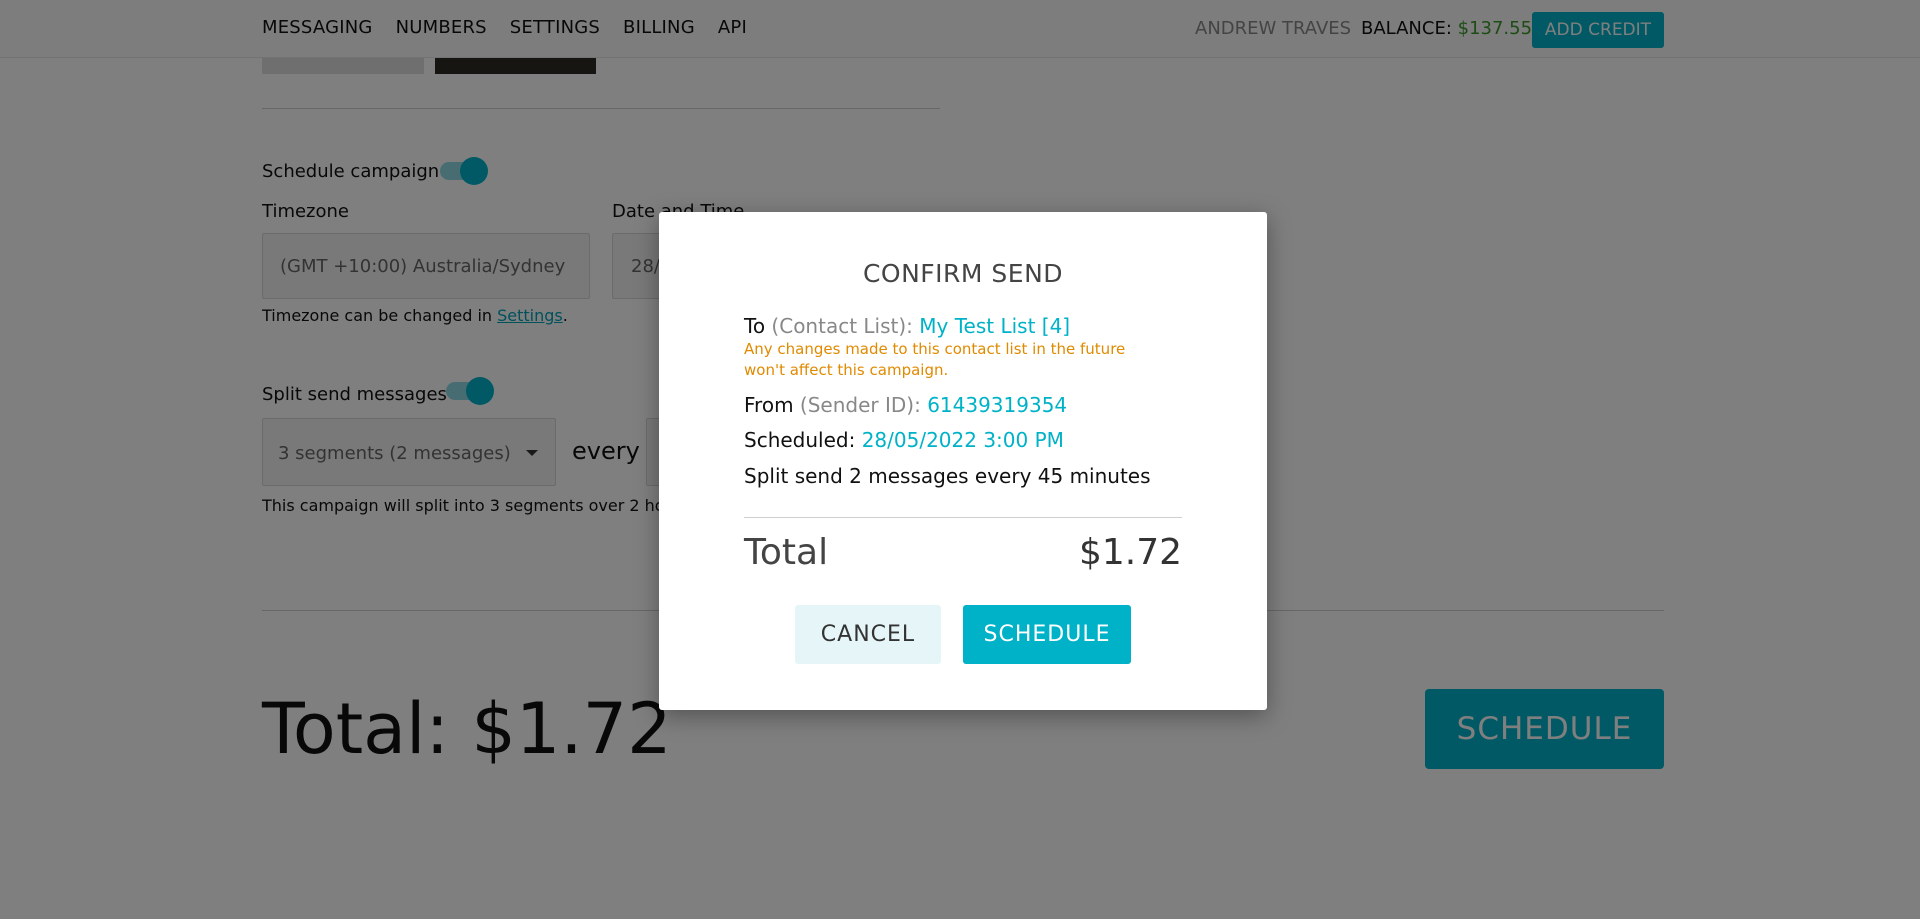  Describe the element at coordinates (786, 552) in the screenshot. I see `dialog-total-label: Total` at that location.